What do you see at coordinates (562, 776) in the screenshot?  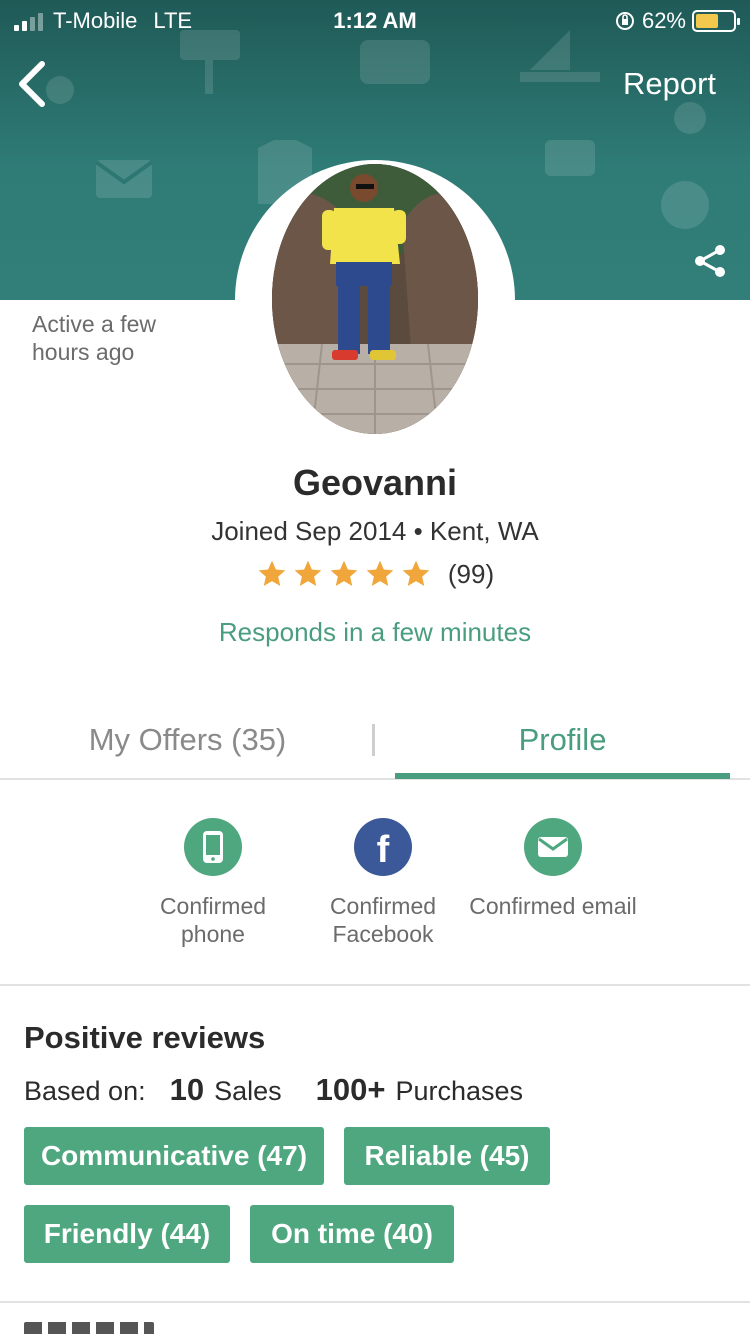 I see `active-tab-indicator` at bounding box center [562, 776].